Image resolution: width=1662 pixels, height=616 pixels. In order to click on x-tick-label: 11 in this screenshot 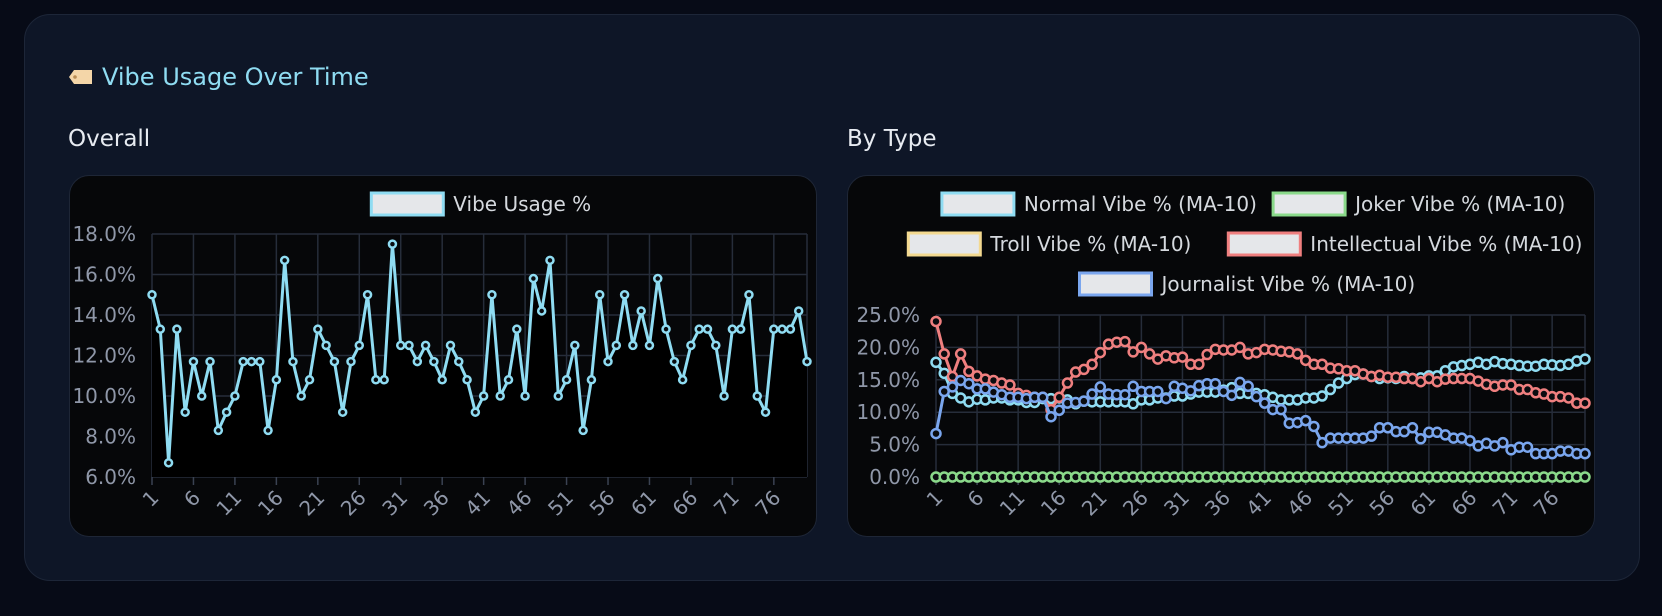, I will do `click(1012, 503)`.